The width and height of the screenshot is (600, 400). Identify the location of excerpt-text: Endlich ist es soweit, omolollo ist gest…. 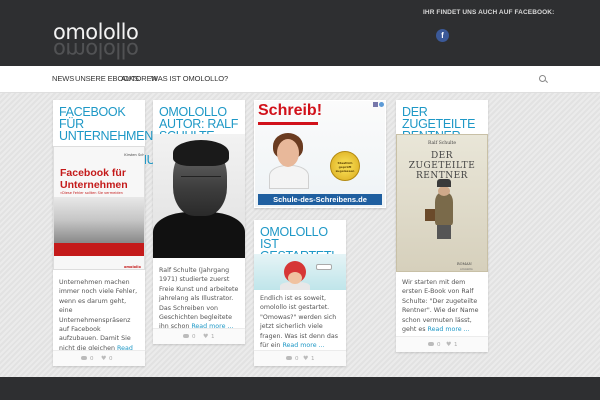
(299, 322).